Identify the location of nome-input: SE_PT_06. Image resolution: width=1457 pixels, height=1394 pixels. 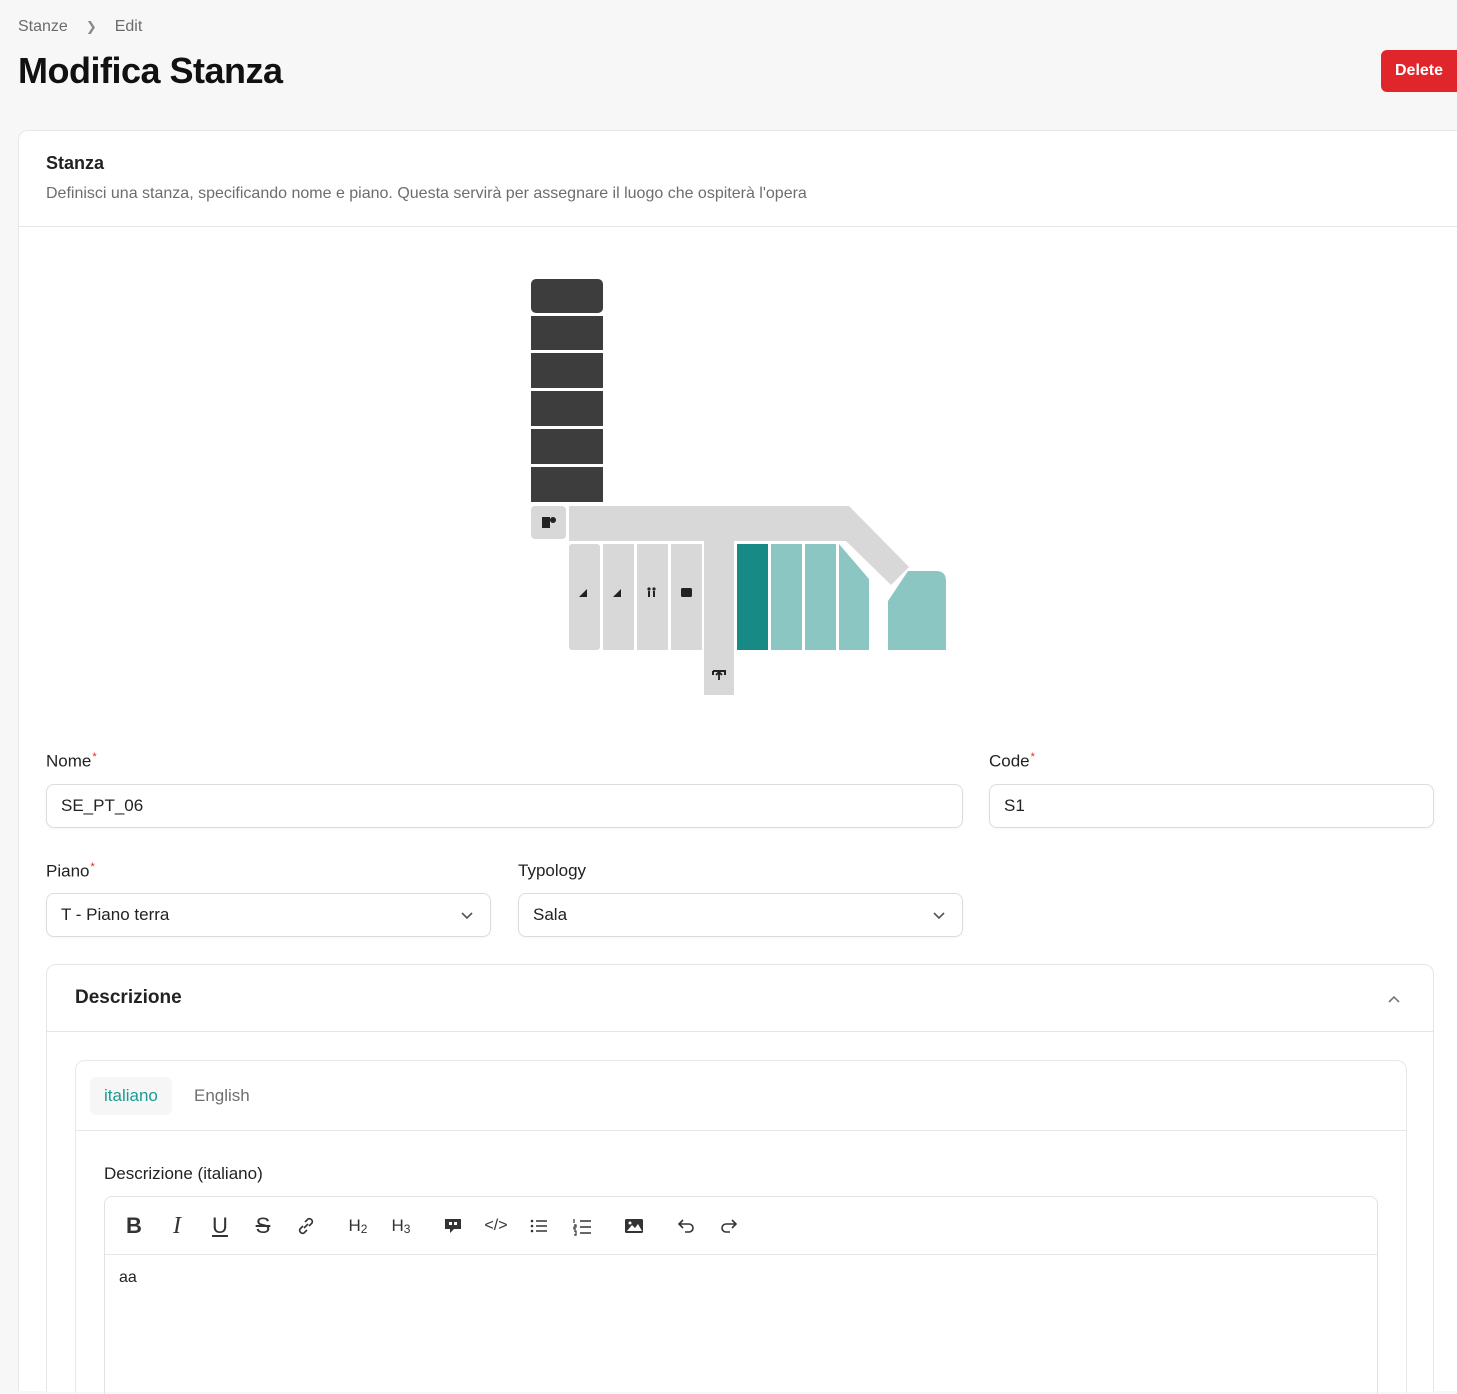
(504, 806).